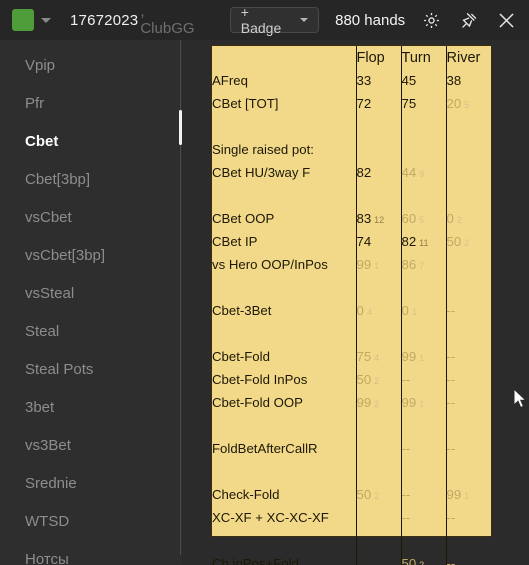 The height and width of the screenshot is (565, 529). I want to click on cell-turn: 82 11, so click(423, 241).